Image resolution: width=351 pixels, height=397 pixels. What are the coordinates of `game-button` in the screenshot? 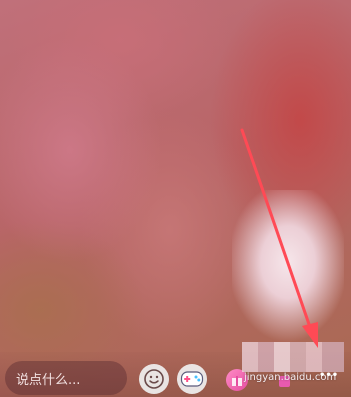 It's located at (192, 379).